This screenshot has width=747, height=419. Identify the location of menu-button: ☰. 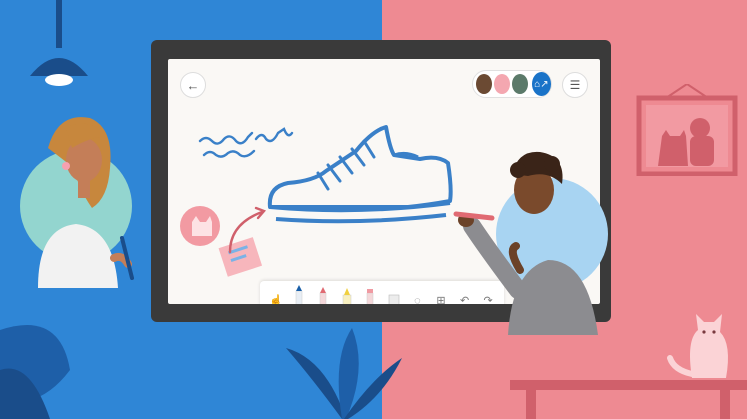
(575, 85).